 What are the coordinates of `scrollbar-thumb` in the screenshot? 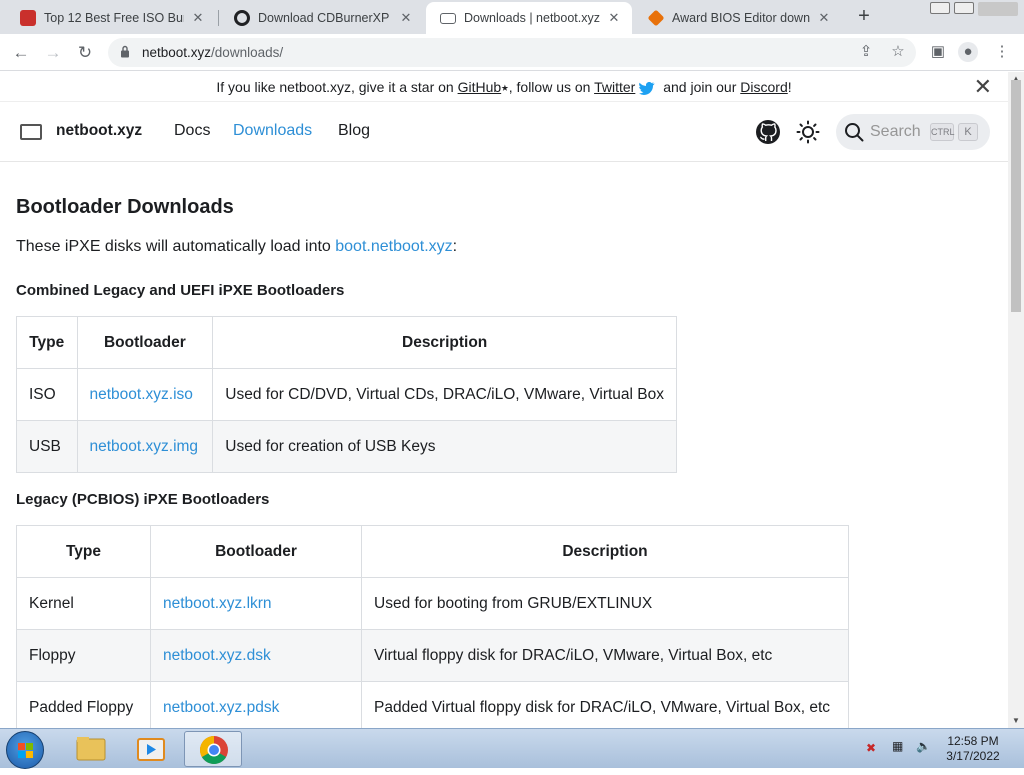 It's located at (1016, 196).